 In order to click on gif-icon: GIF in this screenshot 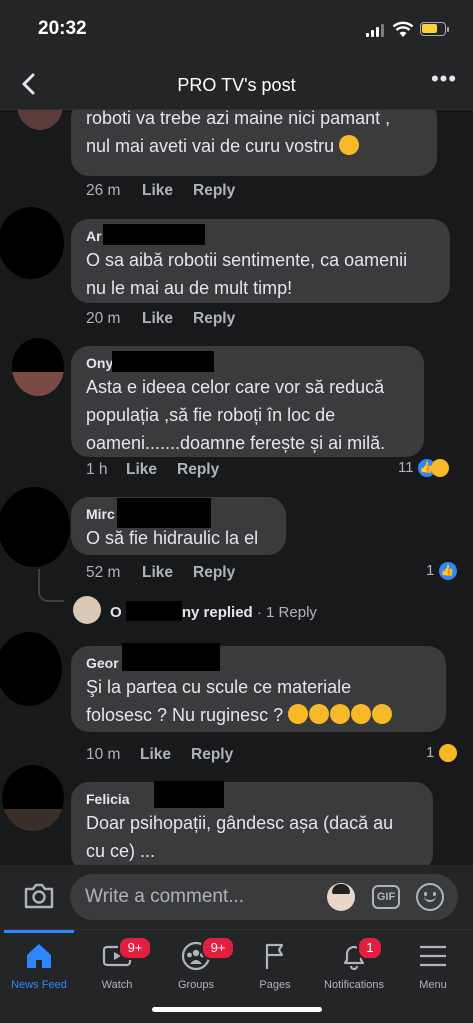, I will do `click(386, 897)`.